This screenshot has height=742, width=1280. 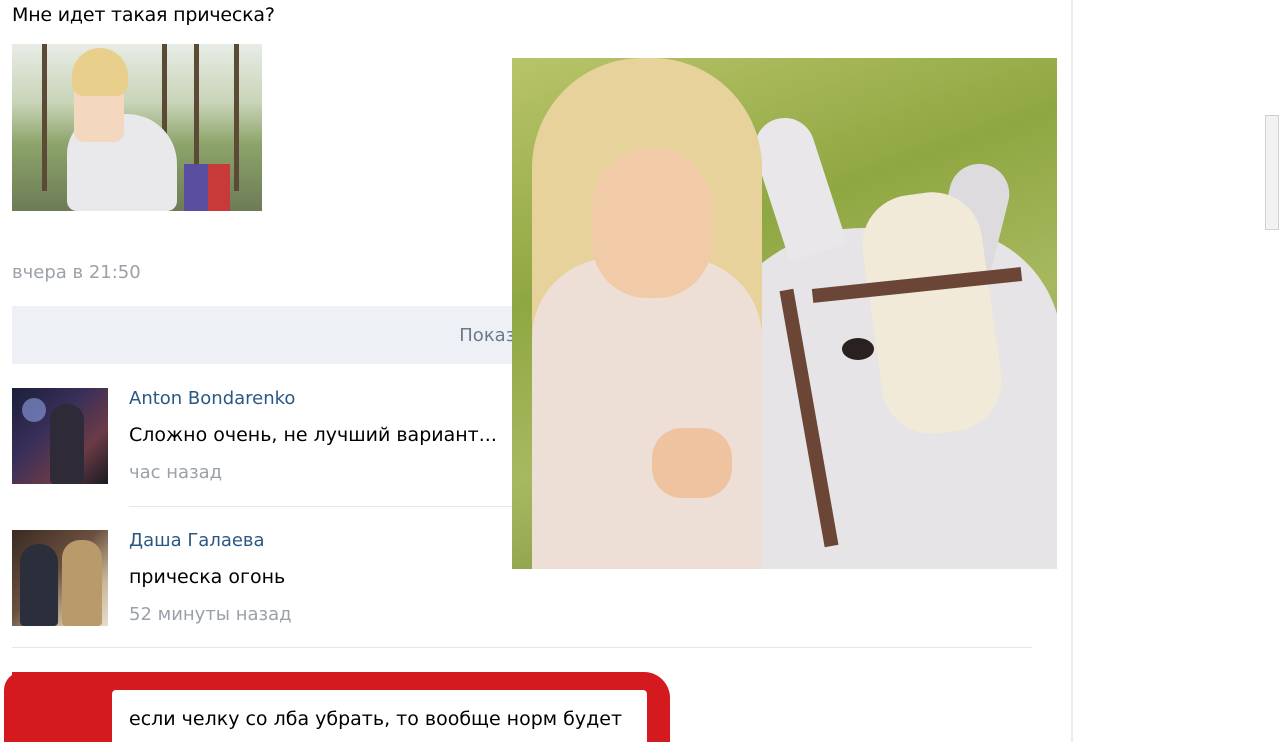 I want to click on redacted-avatar, so click(x=60, y=707).